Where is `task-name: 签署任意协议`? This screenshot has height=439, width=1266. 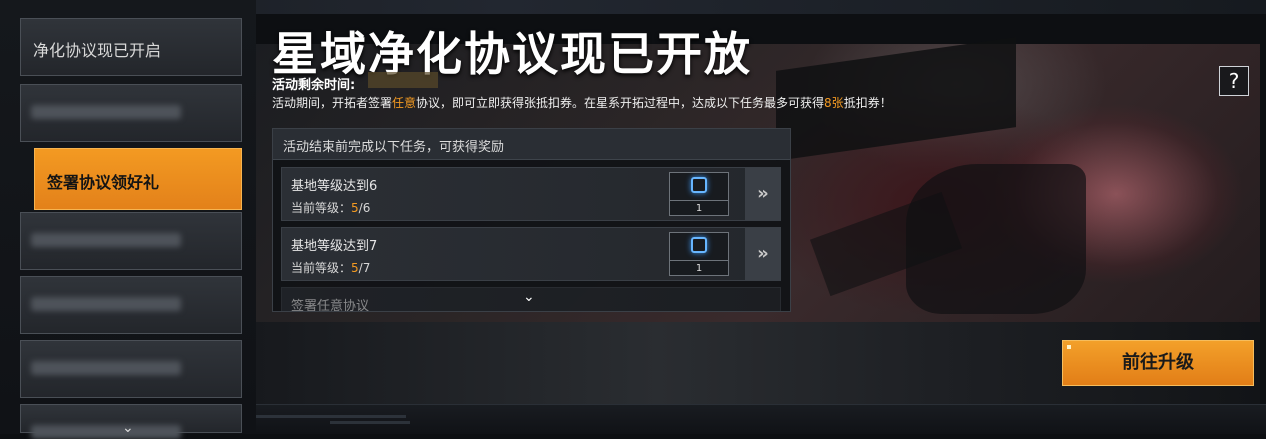
task-name: 签署任意协议 is located at coordinates (330, 305).